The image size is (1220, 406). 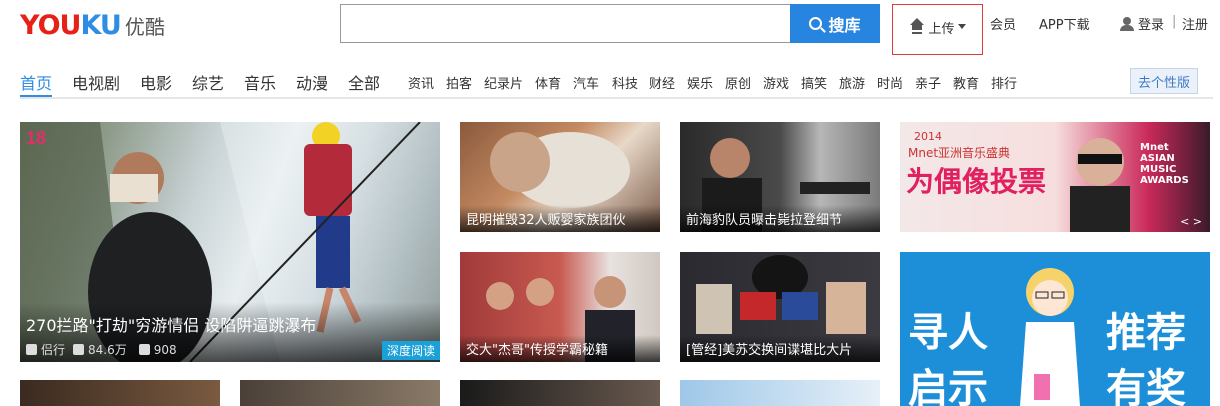 What do you see at coordinates (364, 82) in the screenshot?
I see `nav-all: 全部` at bounding box center [364, 82].